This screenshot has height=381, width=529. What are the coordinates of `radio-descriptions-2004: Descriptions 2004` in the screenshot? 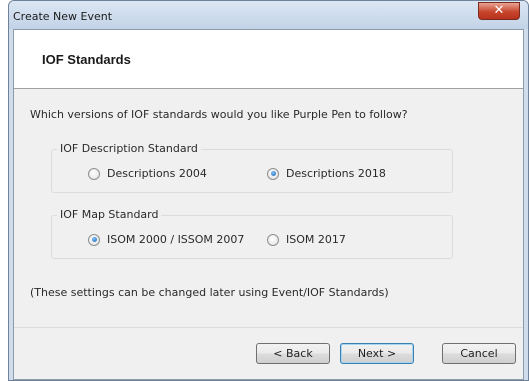 It's located at (147, 173).